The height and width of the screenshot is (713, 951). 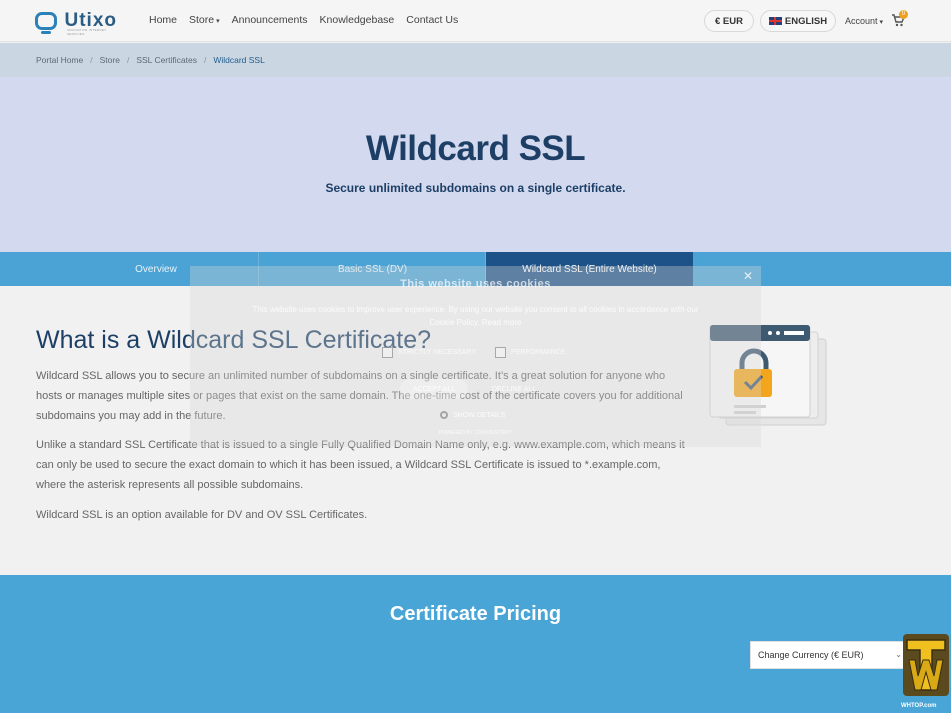 I want to click on logo-text: Utixo, so click(x=90, y=20).